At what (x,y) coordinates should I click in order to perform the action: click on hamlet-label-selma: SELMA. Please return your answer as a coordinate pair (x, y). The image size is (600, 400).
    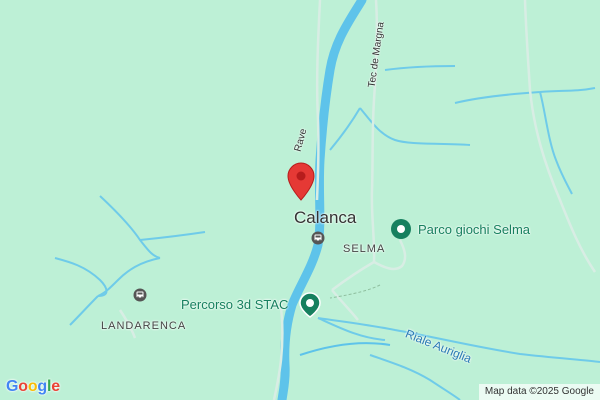
    Looking at the image, I should click on (364, 249).